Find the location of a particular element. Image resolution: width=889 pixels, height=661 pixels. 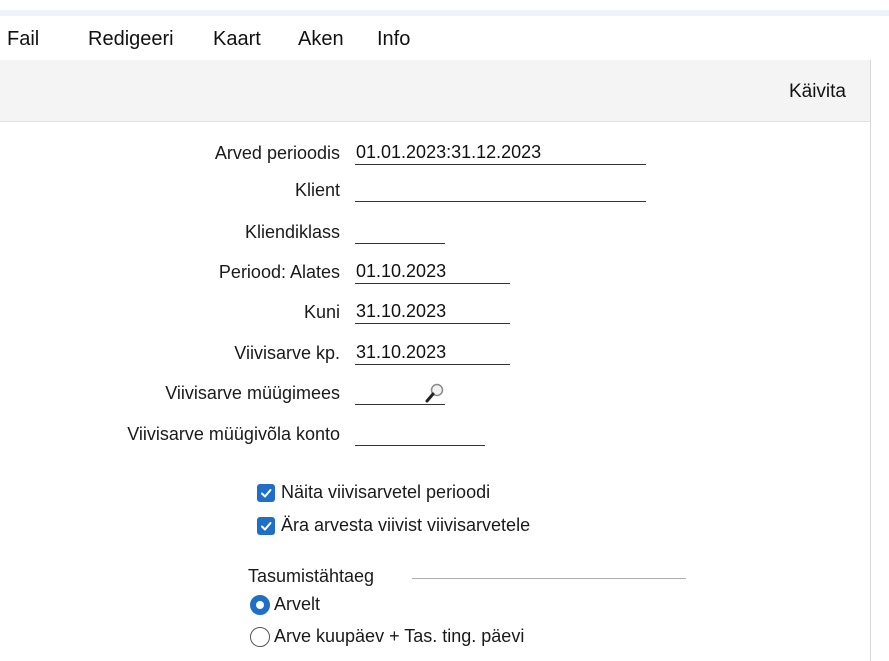

label-klient: Klient is located at coordinates (317, 190).